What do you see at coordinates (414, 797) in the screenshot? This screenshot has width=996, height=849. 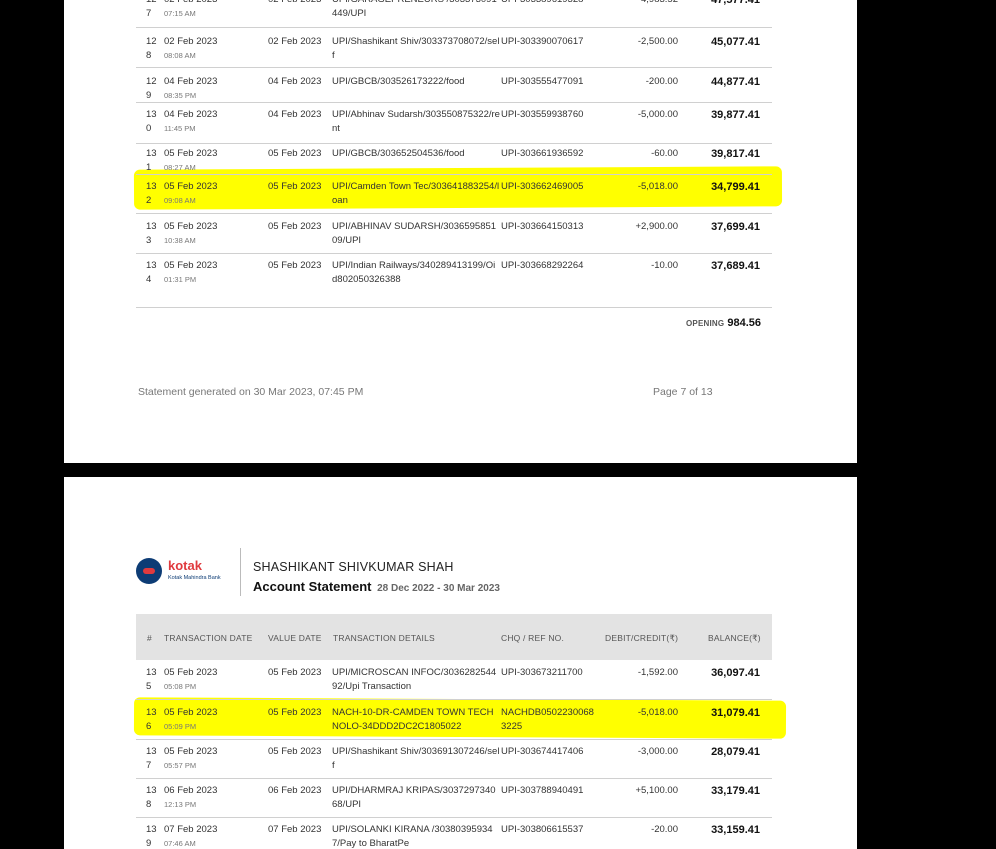 I see `transaction-details: UPI/DHARMRAJ KRIPAS/303729734068/UPI` at bounding box center [414, 797].